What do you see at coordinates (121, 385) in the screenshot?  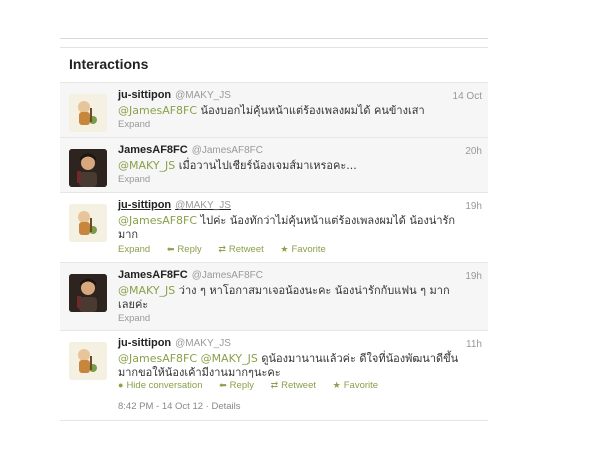 I see `conversation-bubble-icon: ●` at bounding box center [121, 385].